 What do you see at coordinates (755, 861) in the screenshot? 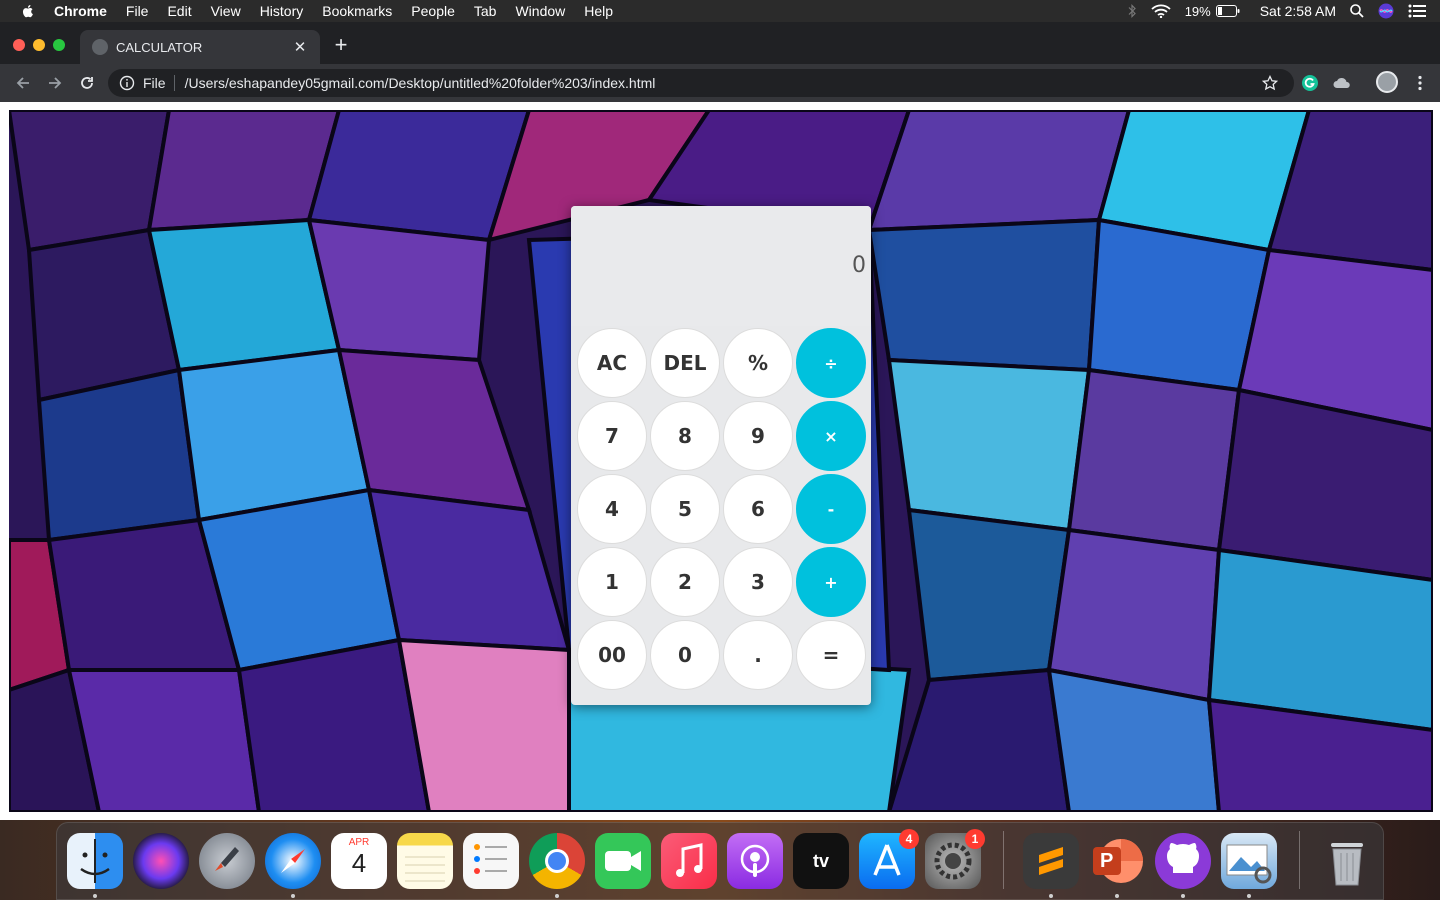
I see `podcasts-icon` at bounding box center [755, 861].